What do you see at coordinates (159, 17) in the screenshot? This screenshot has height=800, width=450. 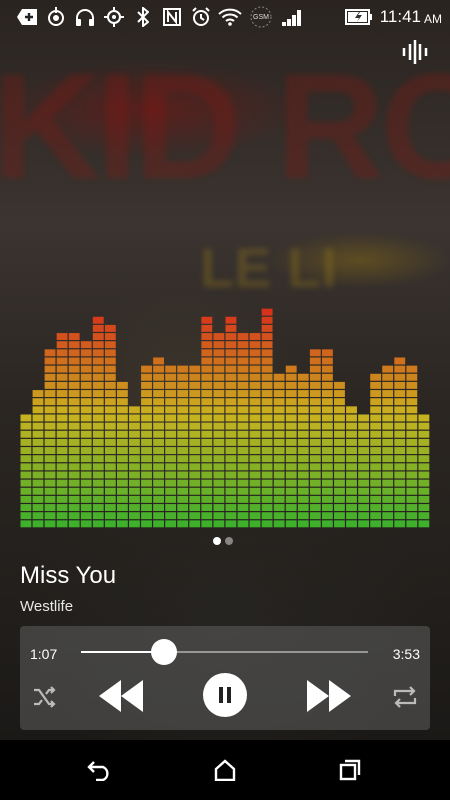 I see `status-bar-left-icons: GSM` at bounding box center [159, 17].